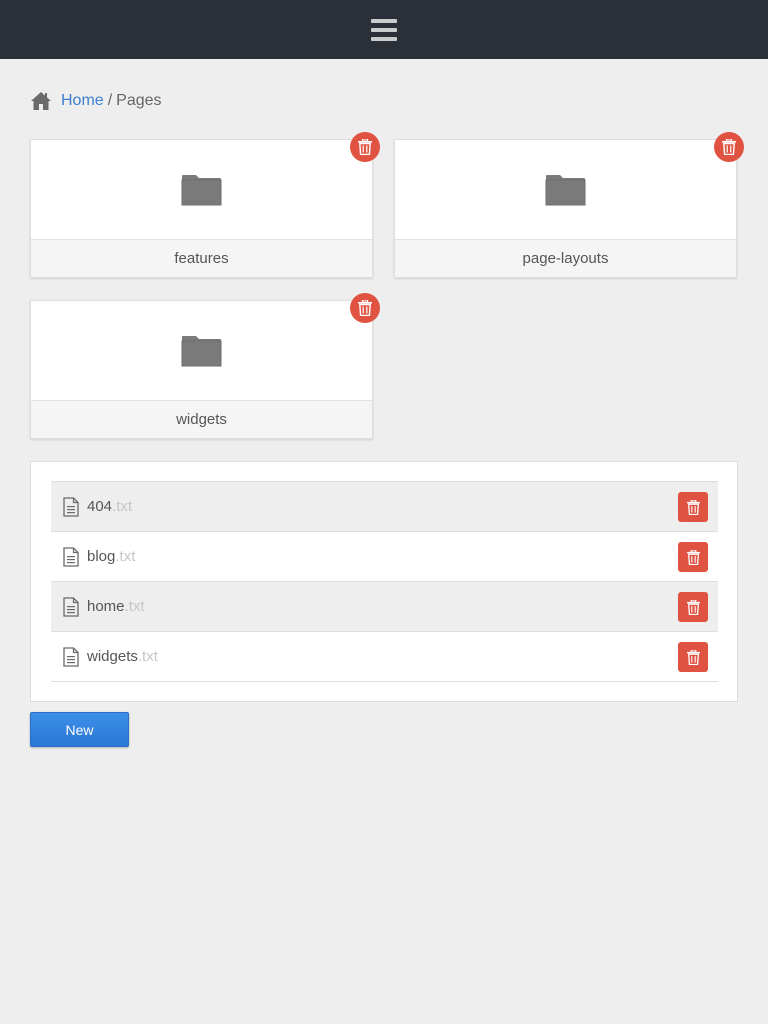 The width and height of the screenshot is (768, 1024). I want to click on file-row: 404 .txt, so click(384, 507).